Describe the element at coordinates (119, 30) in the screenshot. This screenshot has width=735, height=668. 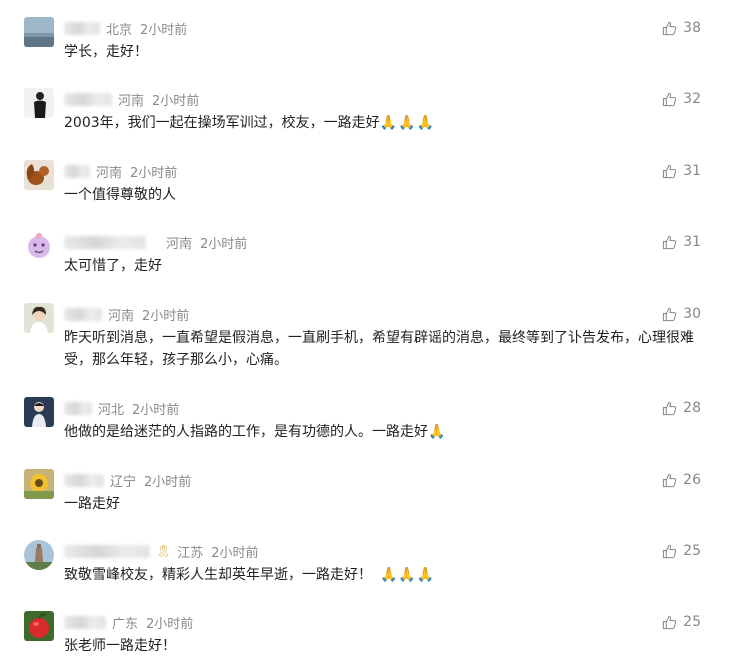
I see `comment-region: 北京` at that location.